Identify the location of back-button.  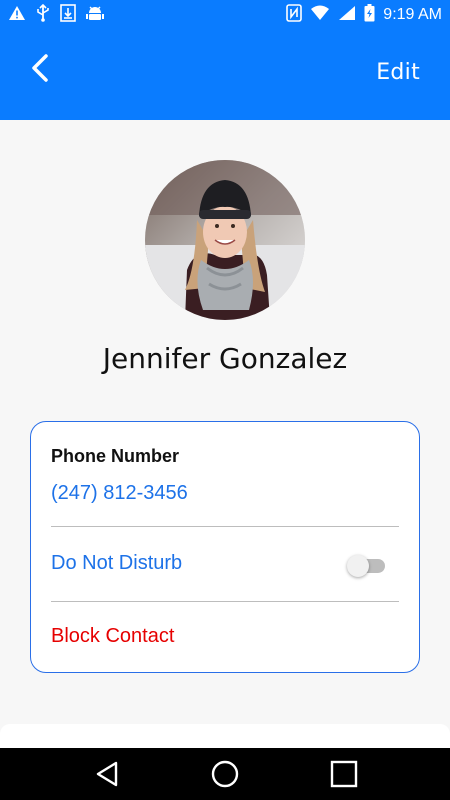
(40, 70).